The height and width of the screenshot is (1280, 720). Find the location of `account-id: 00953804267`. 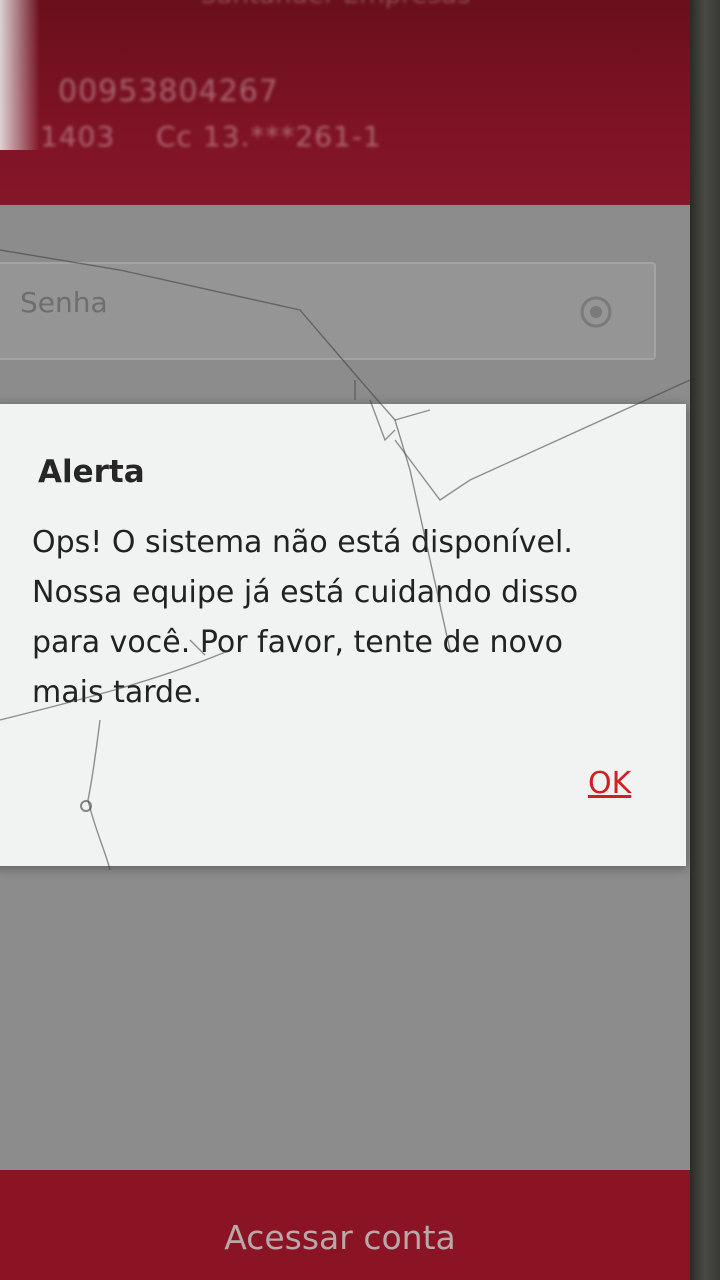

account-id: 00953804267 is located at coordinates (168, 91).